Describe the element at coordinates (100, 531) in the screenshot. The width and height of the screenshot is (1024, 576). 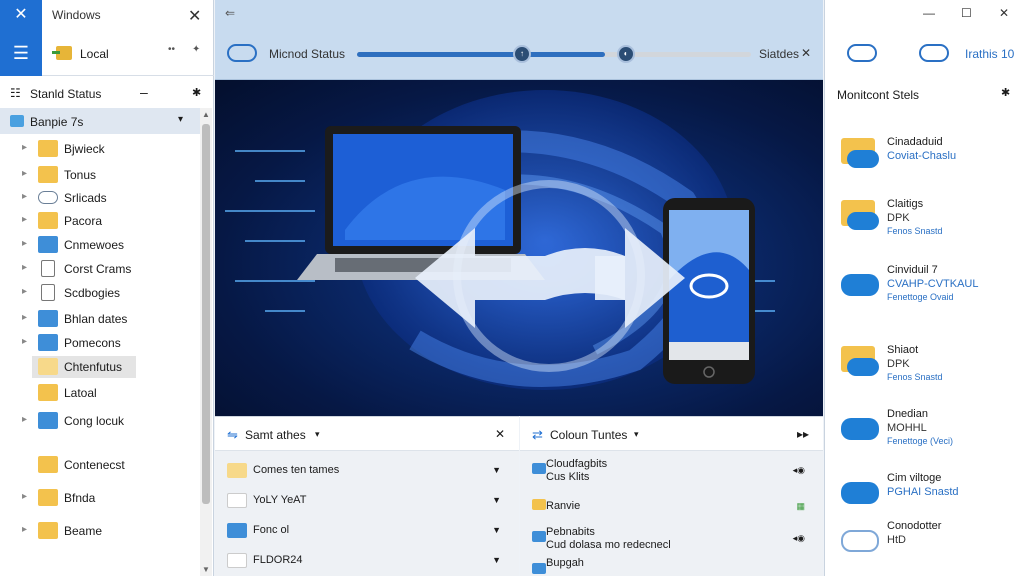
I see `tree-item: ▸ Beame` at that location.